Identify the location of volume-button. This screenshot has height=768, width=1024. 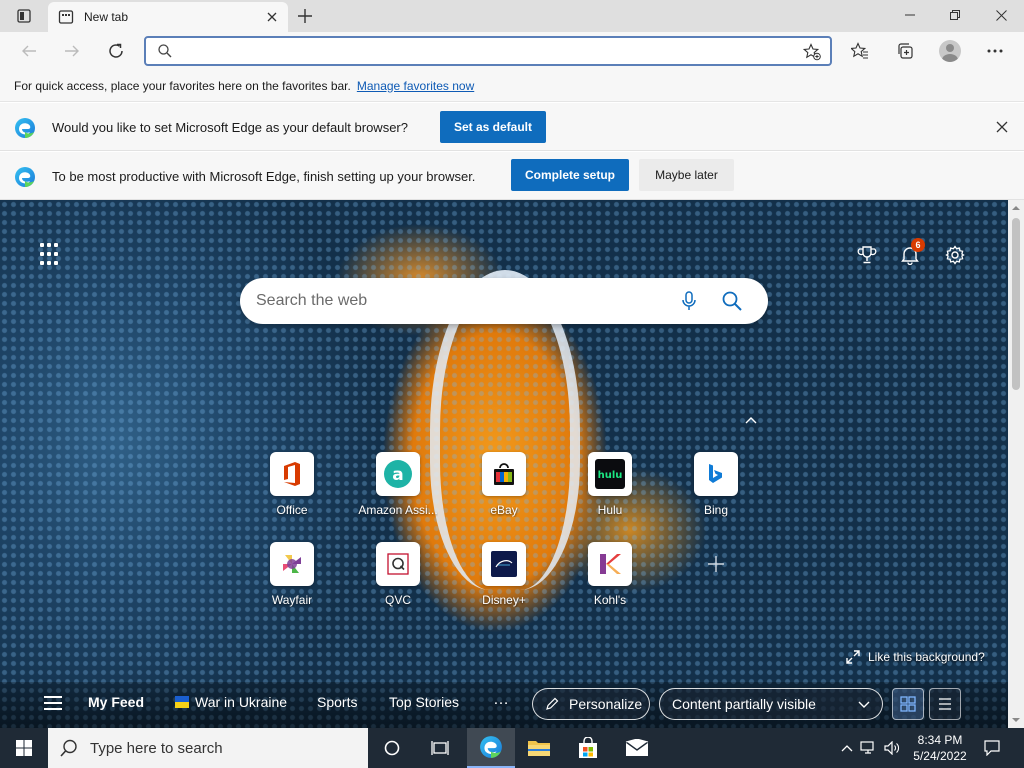
(892, 748).